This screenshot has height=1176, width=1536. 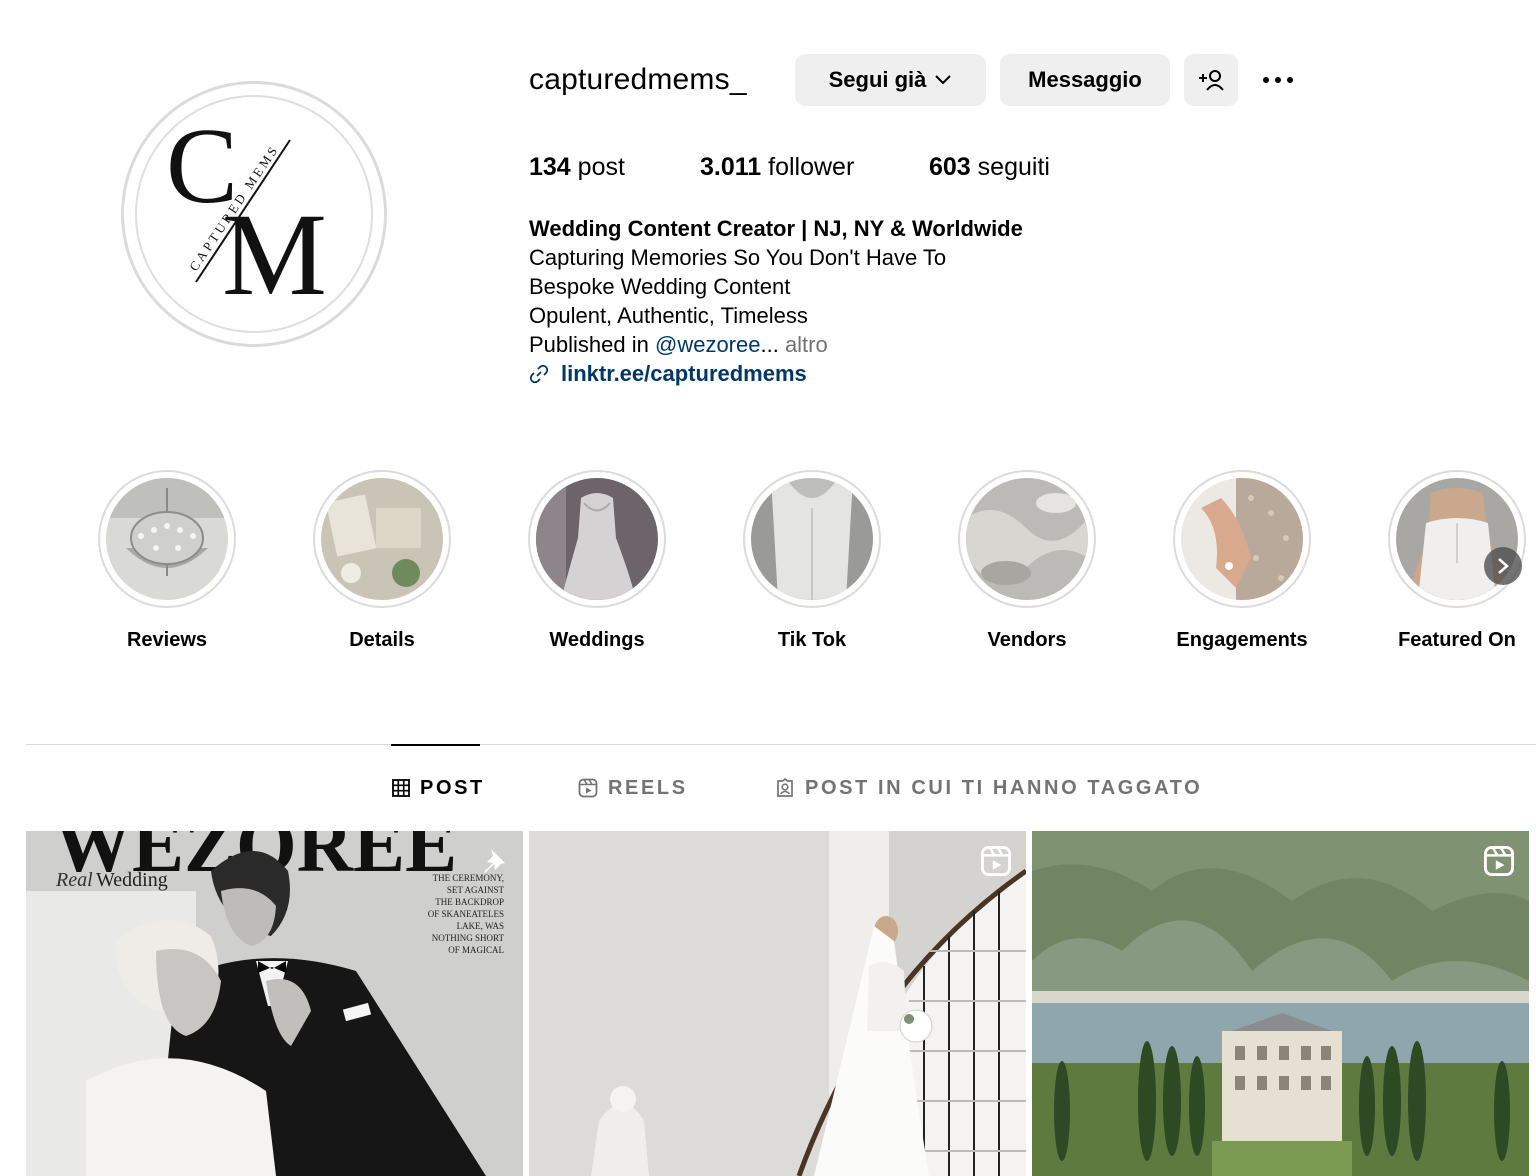 I want to click on highlight-label: Featured On, so click(x=1457, y=640).